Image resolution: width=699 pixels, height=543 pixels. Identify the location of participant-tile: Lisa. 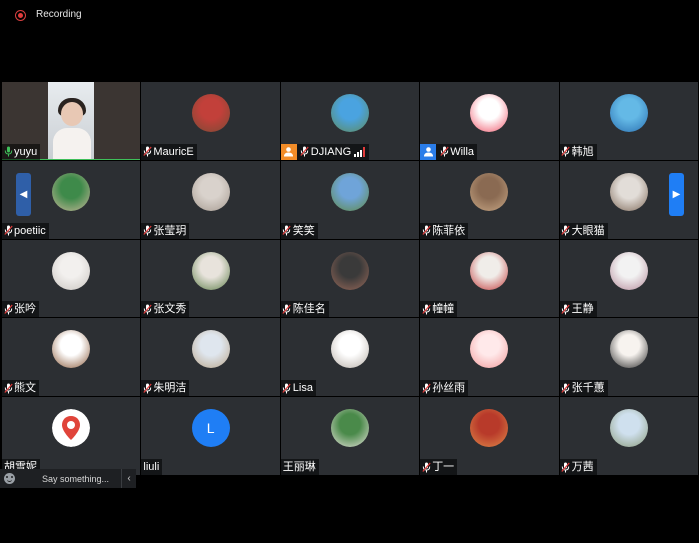
(350, 357).